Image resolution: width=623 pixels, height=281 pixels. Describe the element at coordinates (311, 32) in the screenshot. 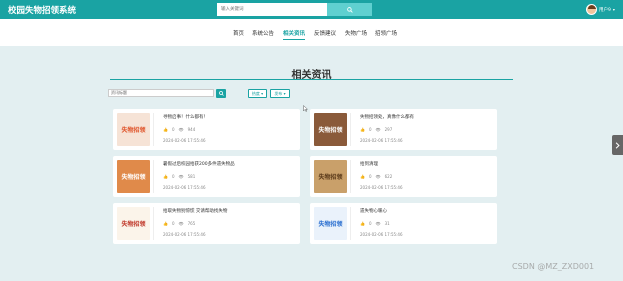

I see `main-nav: 首页 系统公告 相关资讯 反馈建议 失物广场 招领广场` at that location.